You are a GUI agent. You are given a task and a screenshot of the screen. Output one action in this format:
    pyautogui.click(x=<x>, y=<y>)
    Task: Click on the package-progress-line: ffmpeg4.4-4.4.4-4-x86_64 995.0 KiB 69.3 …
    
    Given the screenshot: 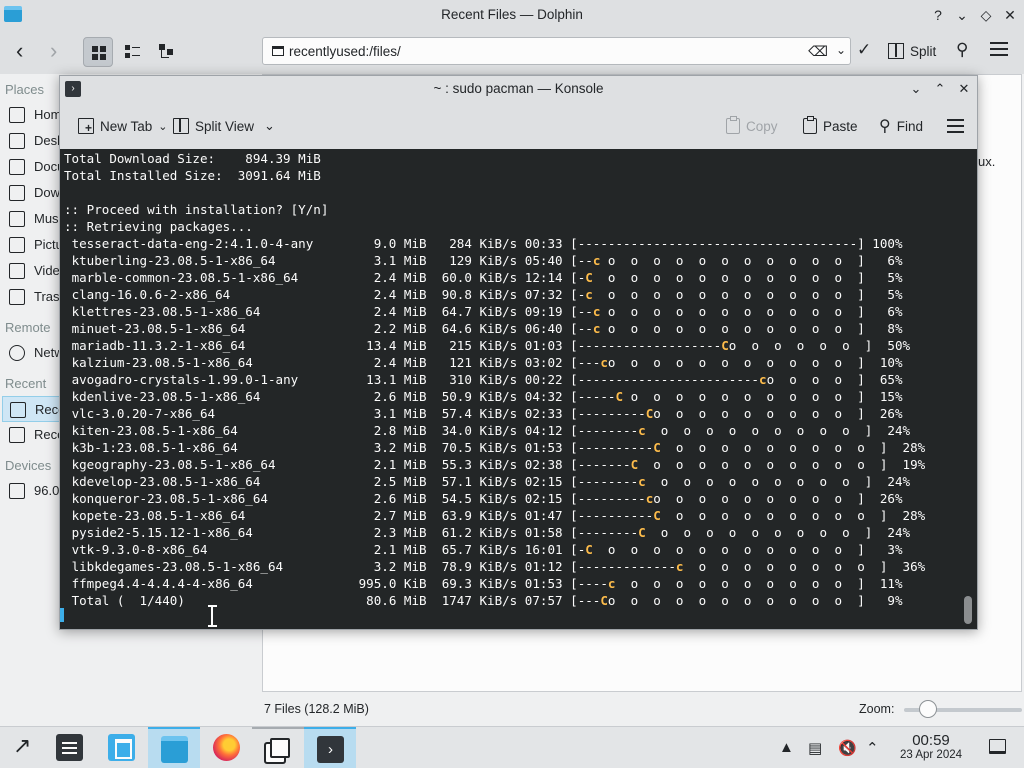 What is the action you would take?
    pyautogui.click(x=514, y=583)
    